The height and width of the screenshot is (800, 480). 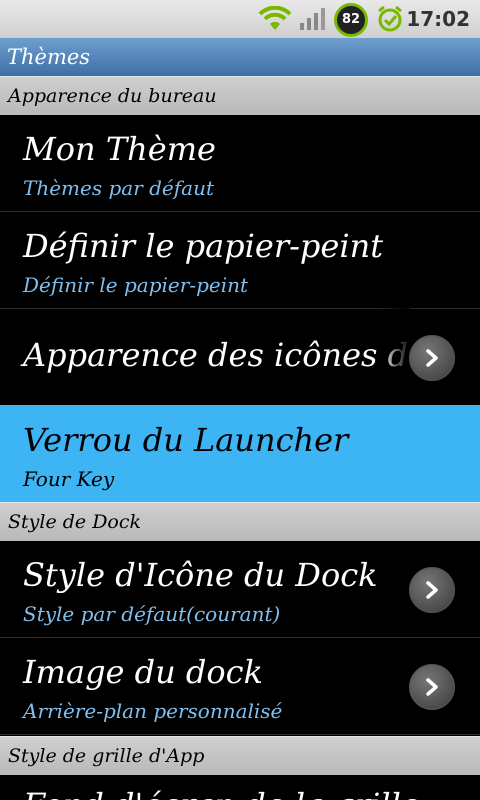 I want to click on title-bar: Thèmes, so click(x=240, y=57).